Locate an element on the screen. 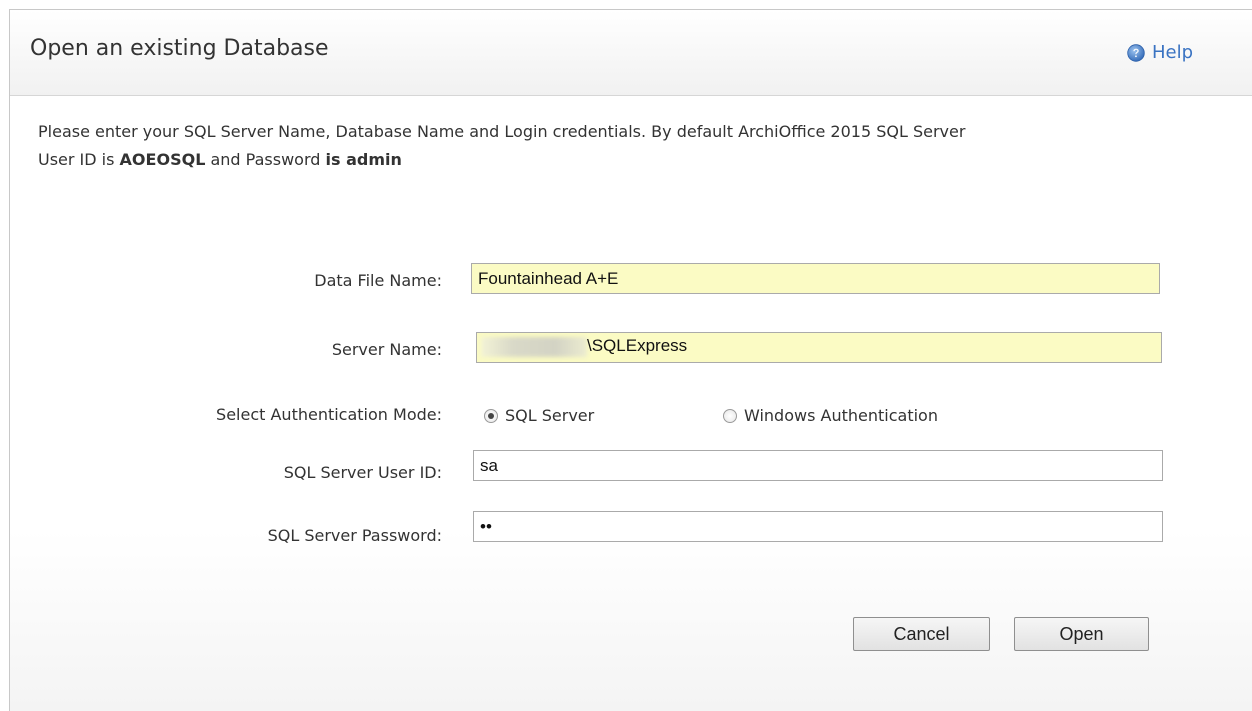 The height and width of the screenshot is (711, 1252). server-name-label: Server Name: is located at coordinates (386, 349).